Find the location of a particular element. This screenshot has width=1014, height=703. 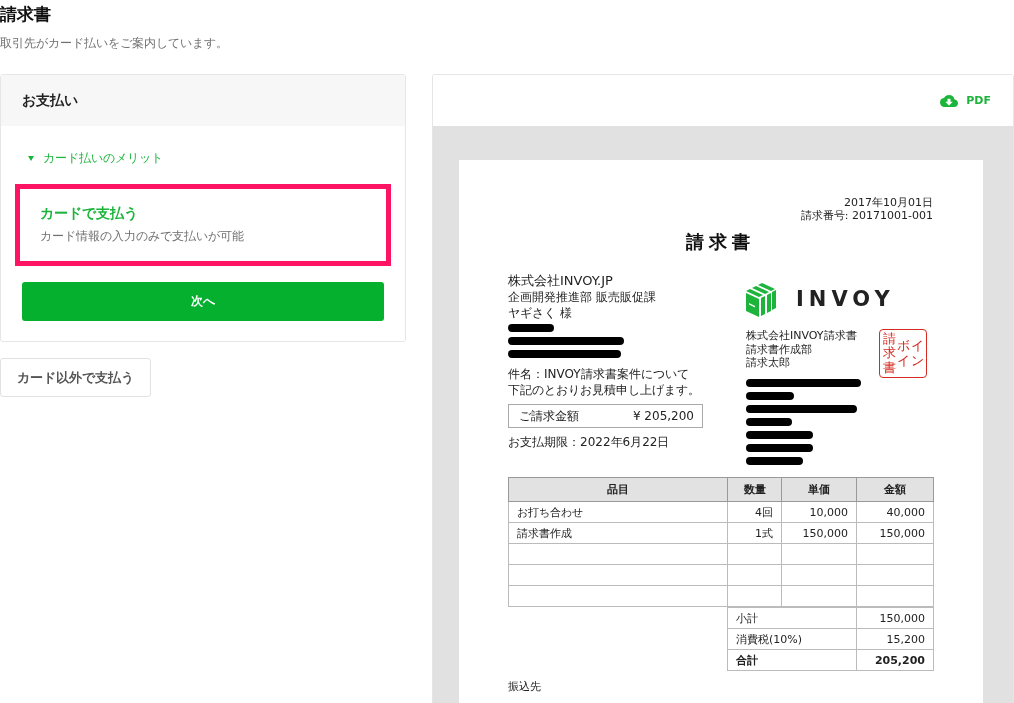

logo-text: INVOY is located at coordinates (845, 299).